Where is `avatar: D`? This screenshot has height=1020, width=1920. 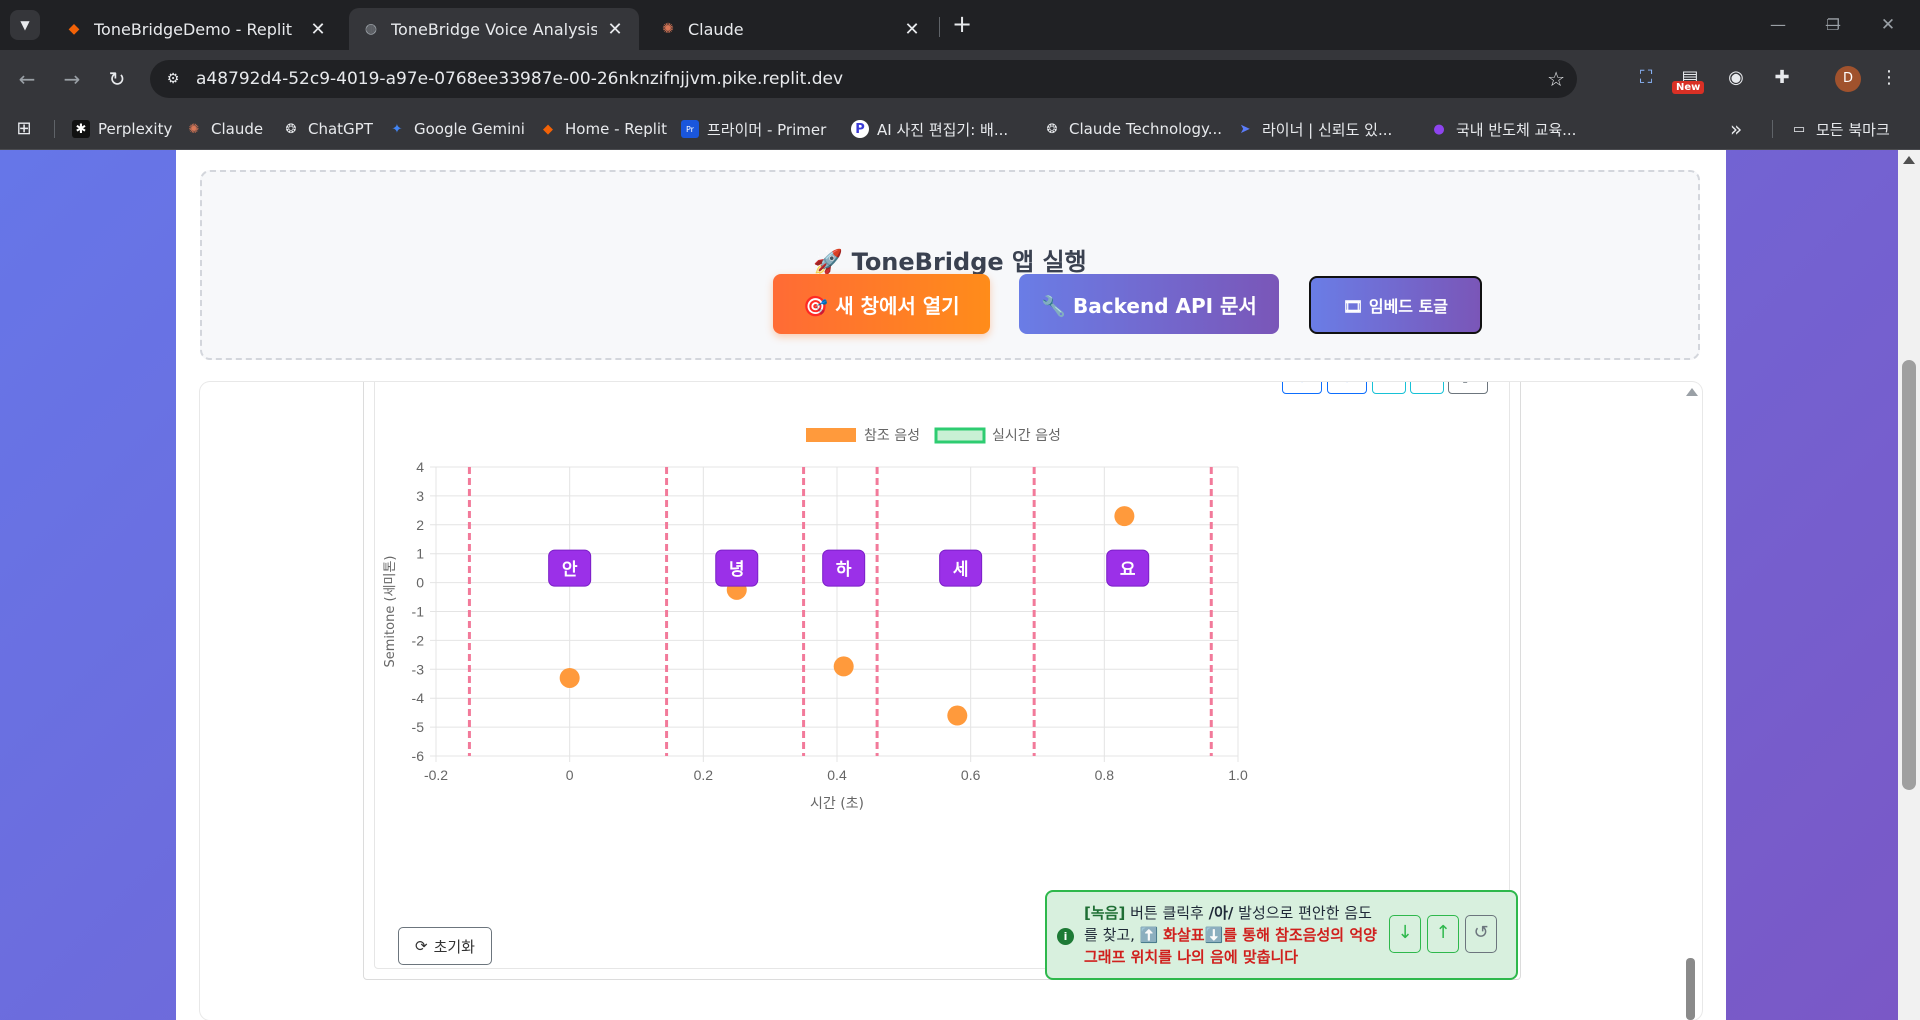
avatar: D is located at coordinates (1848, 79).